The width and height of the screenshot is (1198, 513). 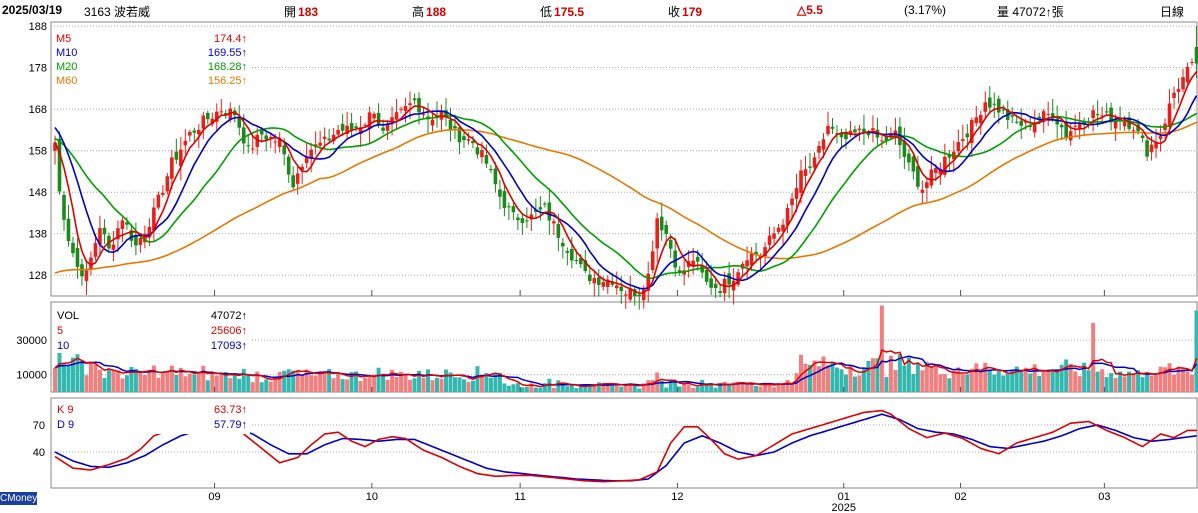 I want to click on volume-tick-label: 10000, so click(x=31, y=376).